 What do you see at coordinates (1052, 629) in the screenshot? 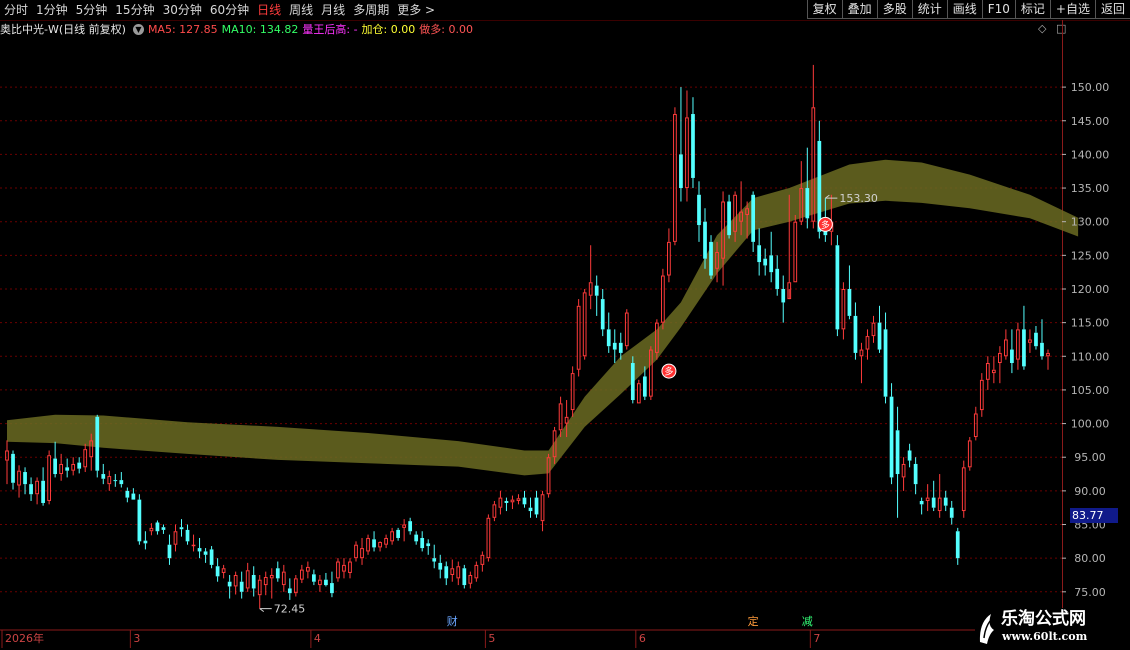
I see `watermark: 乐淘公式网 www.60lt.com` at bounding box center [1052, 629].